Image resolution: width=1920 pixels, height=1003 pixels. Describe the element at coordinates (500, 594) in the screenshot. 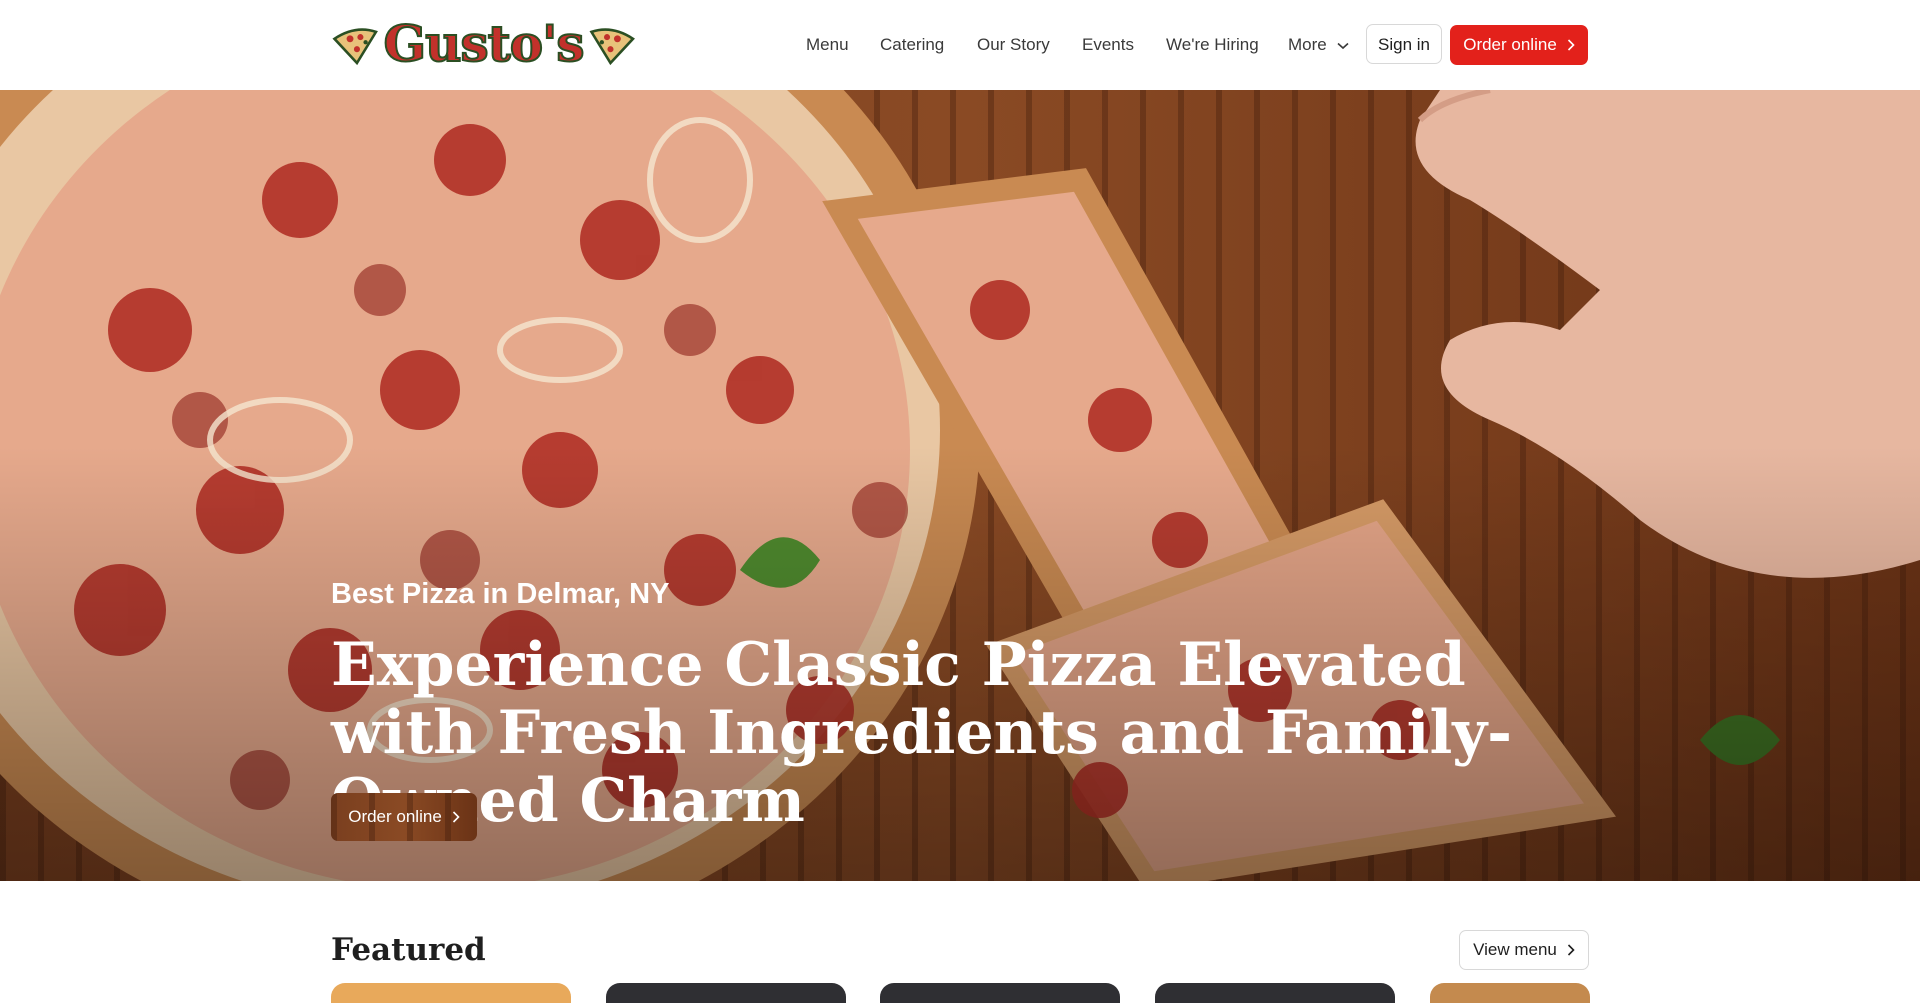

I see `hero-subtitle: Best Pizza in Delmar, NY` at that location.